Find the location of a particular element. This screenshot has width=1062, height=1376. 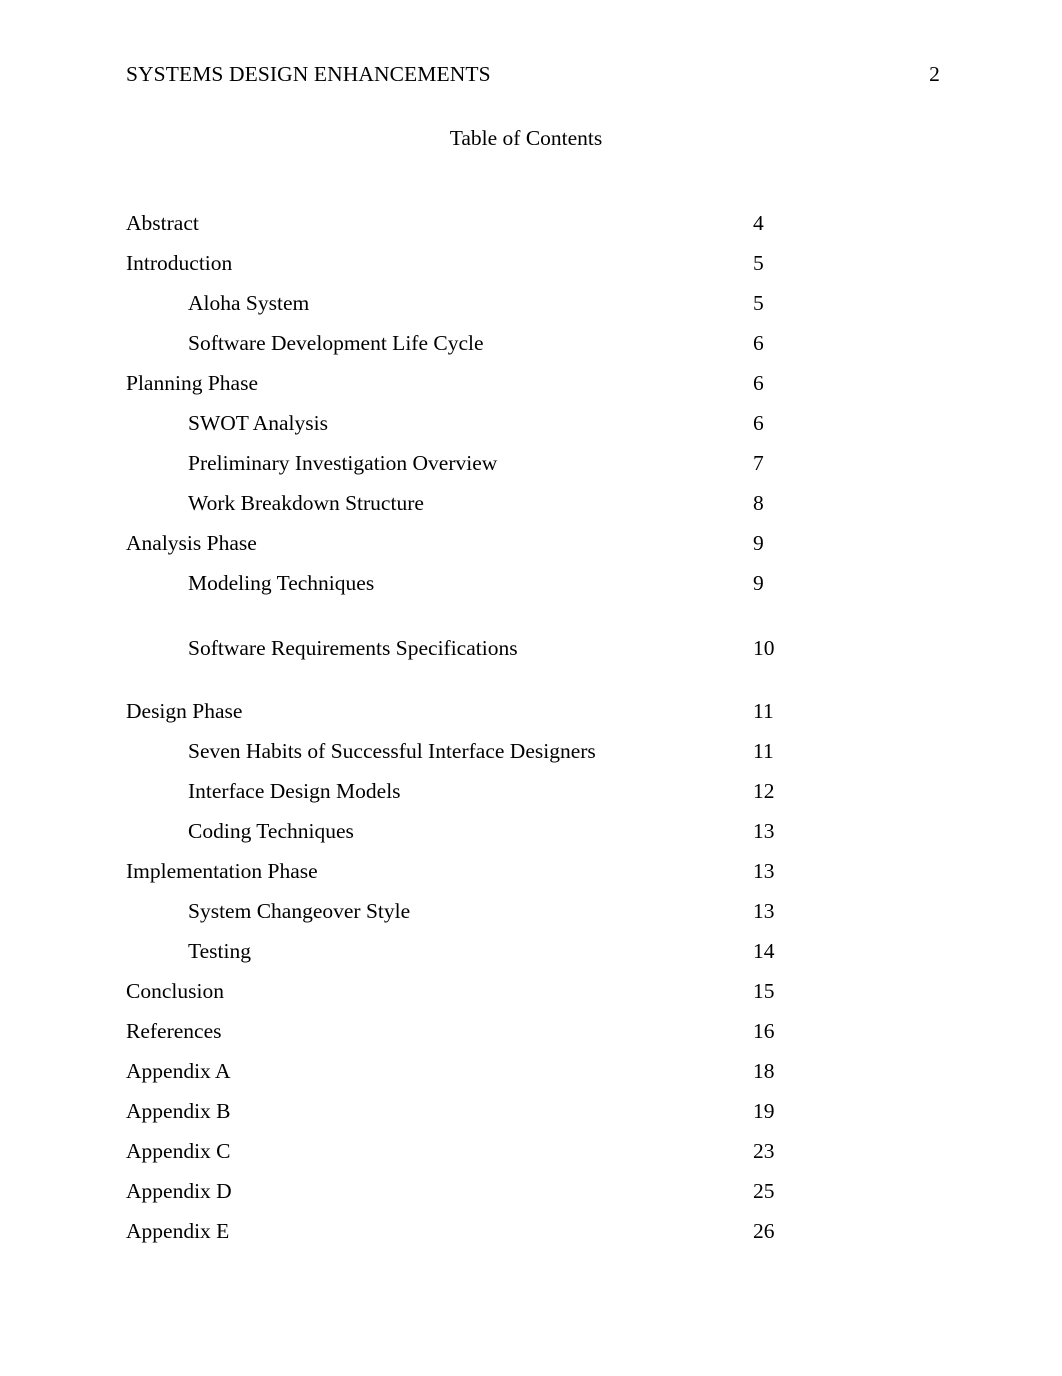

toc-entry-label: Appendix A is located at coordinates (178, 1071).